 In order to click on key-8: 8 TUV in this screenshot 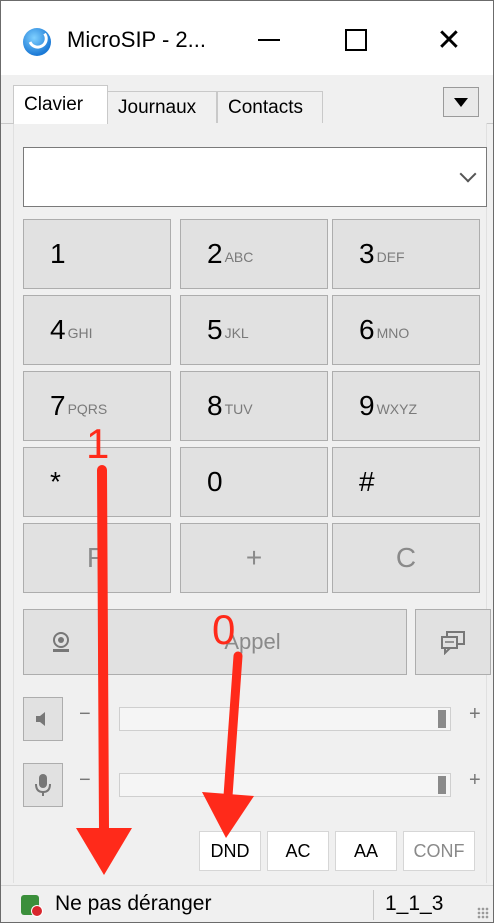, I will do `click(254, 406)`.